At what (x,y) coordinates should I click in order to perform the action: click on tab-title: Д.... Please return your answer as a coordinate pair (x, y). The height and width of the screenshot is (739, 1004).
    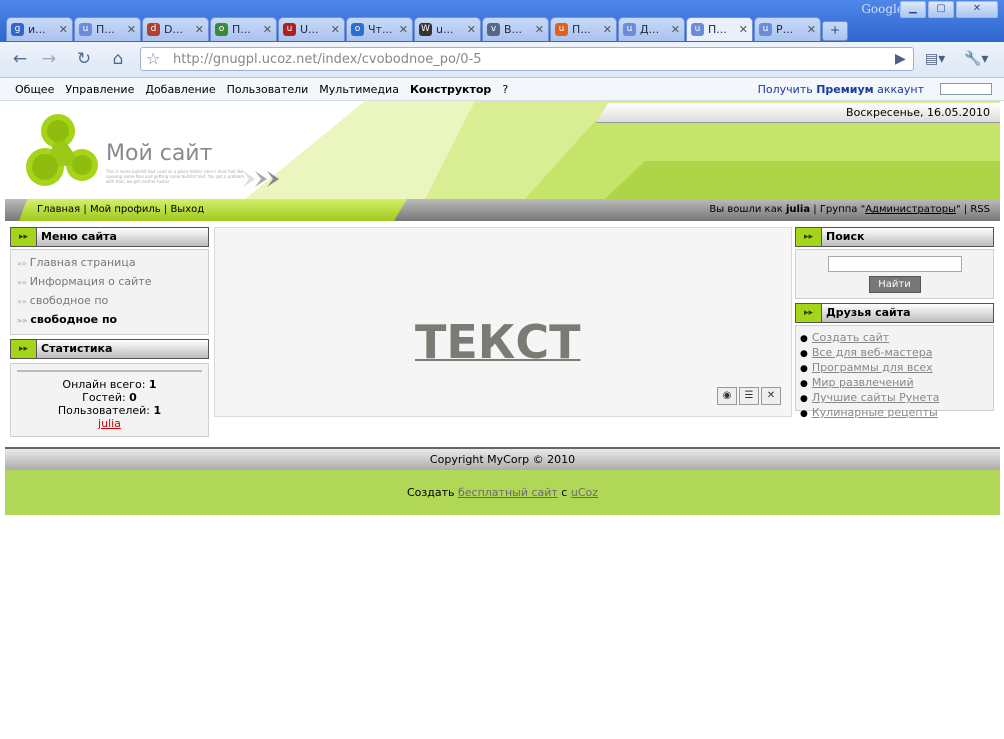
    Looking at the image, I should click on (650, 29).